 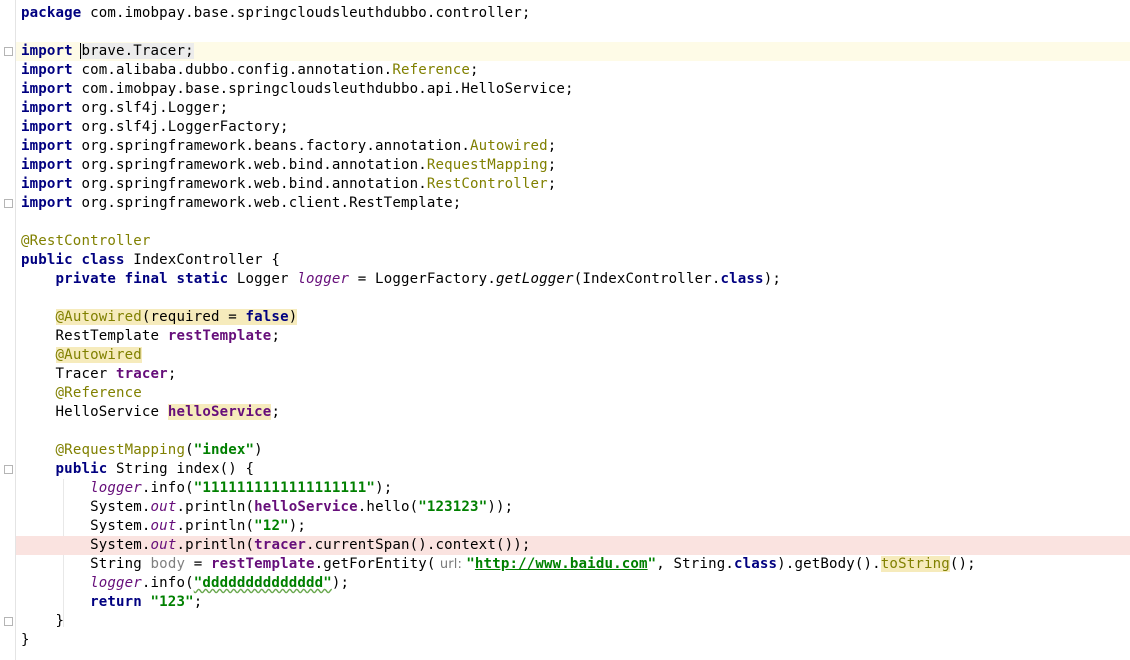 I want to click on code-line-26: logger.info("1111111111111111111");, so click(x=573, y=488).